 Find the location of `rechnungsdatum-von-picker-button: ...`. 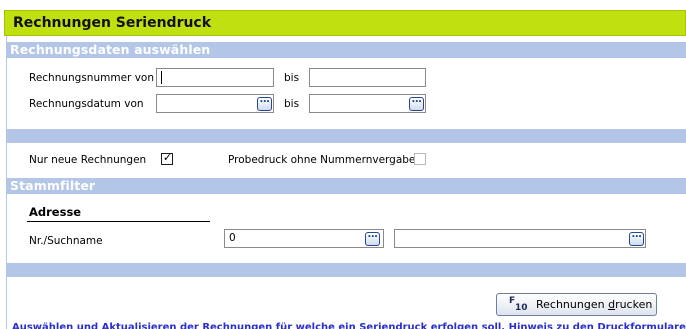

rechnungsdatum-von-picker-button: ... is located at coordinates (264, 102).